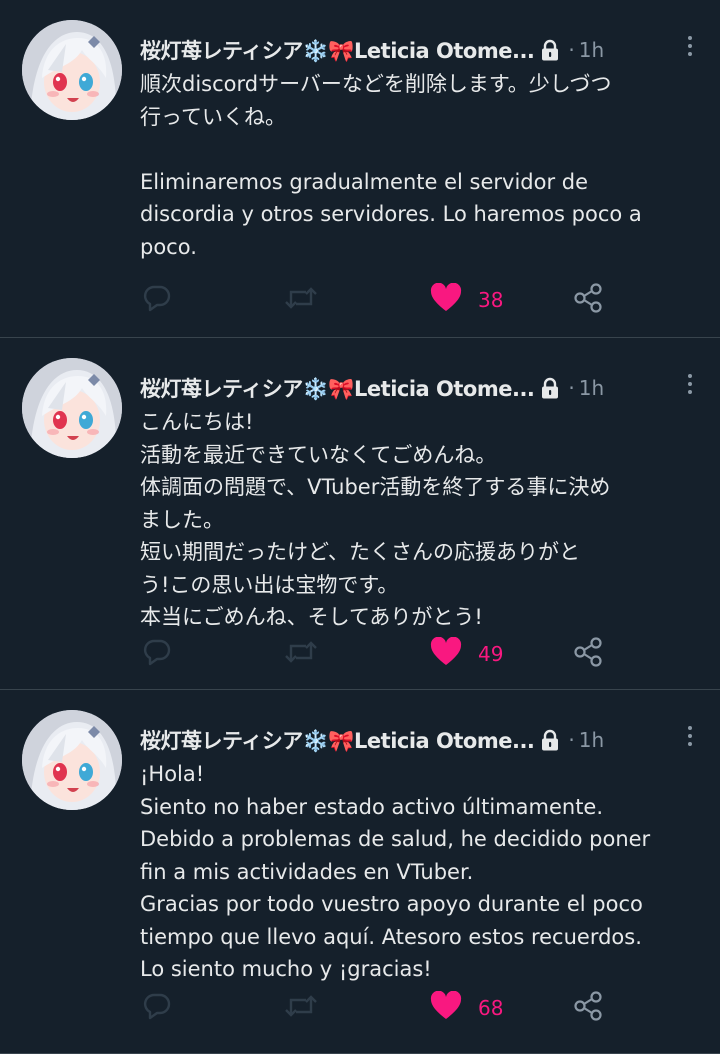 This screenshot has height=1054, width=720. What do you see at coordinates (360, 552) in the screenshot?
I see `tweet-text-line: 短い期間だったけど、たくさんの応援ありがと` at bounding box center [360, 552].